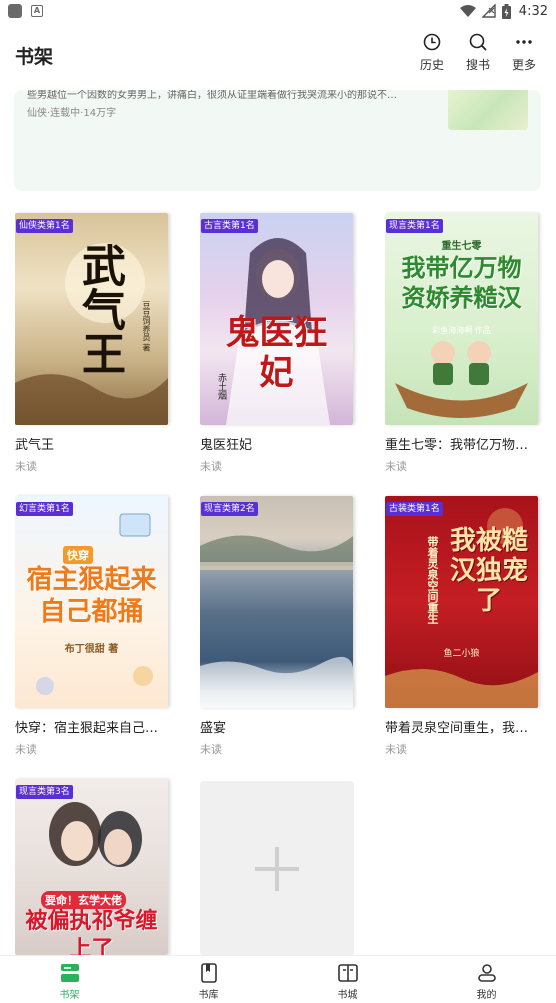  I want to click on book-cover: 要命！玄学大佬 被偏执祁爷缠上了 现言类第3名, so click(91, 867).